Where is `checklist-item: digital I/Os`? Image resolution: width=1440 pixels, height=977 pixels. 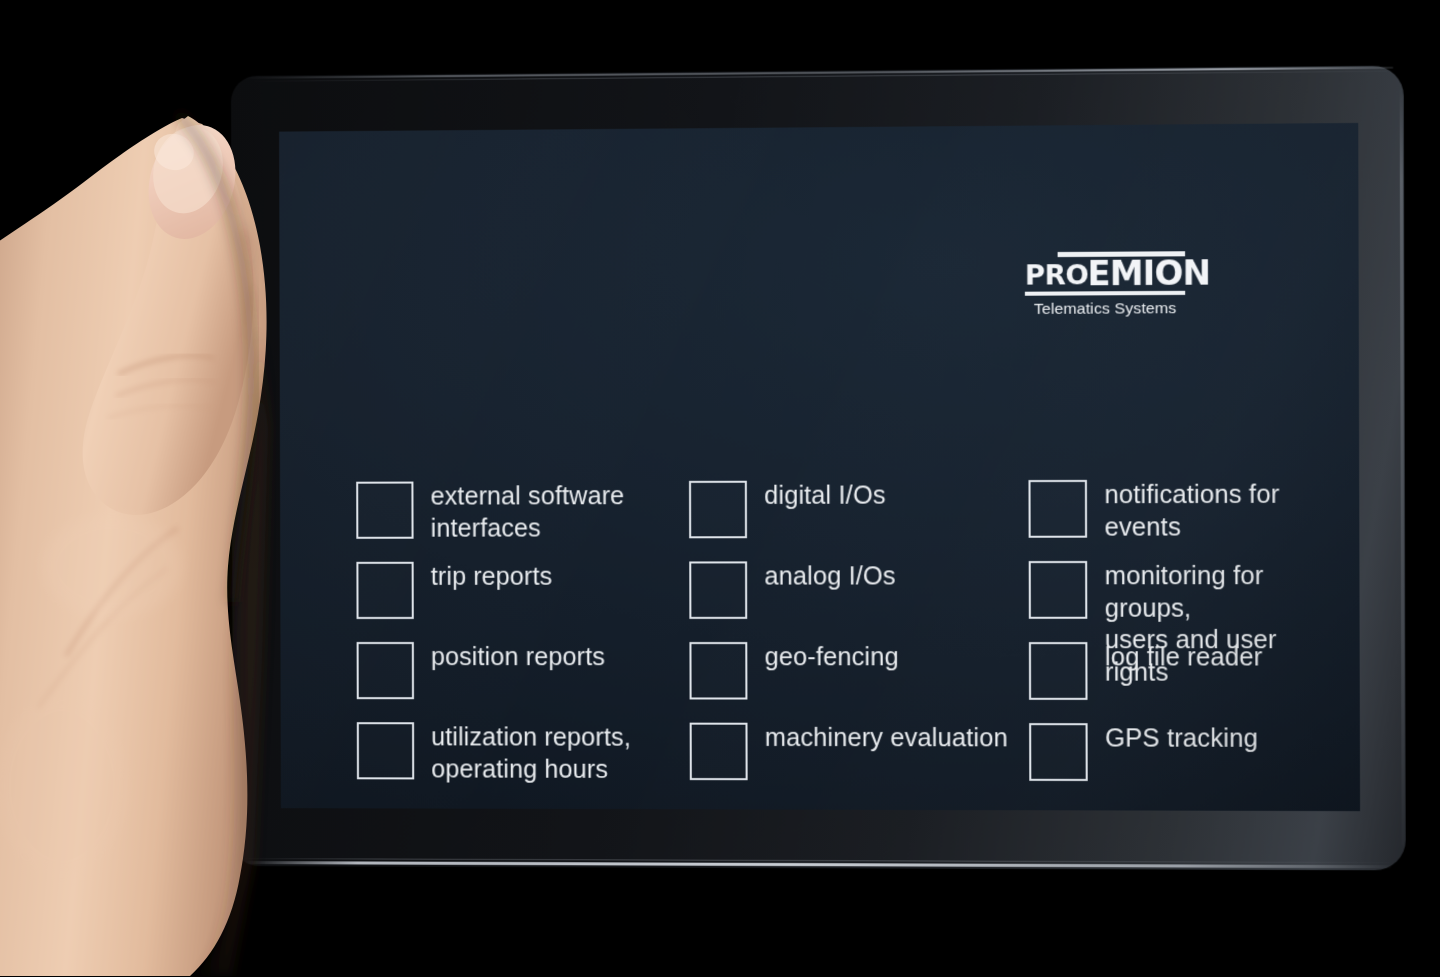
checklist-item: digital I/Os is located at coordinates (859, 508).